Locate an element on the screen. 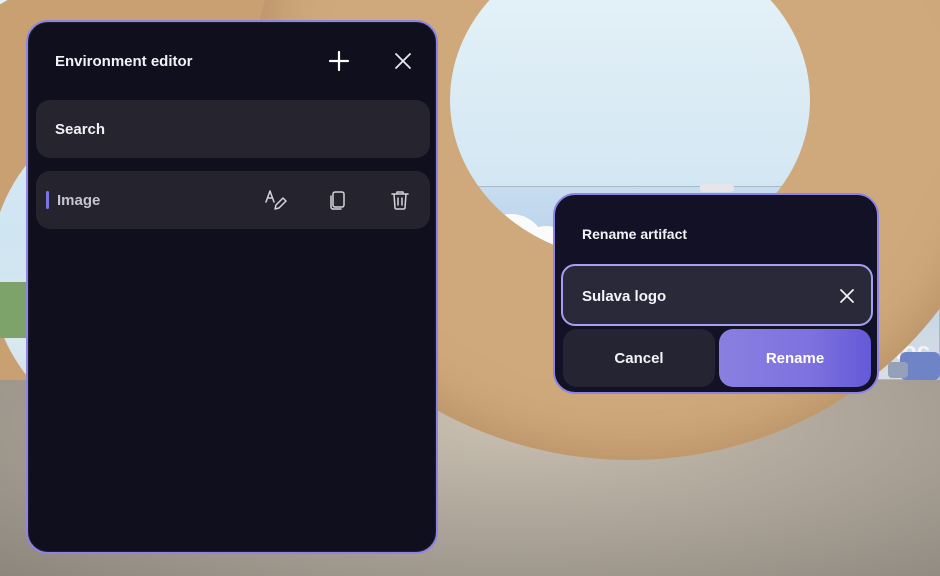  plus-icon is located at coordinates (339, 61).